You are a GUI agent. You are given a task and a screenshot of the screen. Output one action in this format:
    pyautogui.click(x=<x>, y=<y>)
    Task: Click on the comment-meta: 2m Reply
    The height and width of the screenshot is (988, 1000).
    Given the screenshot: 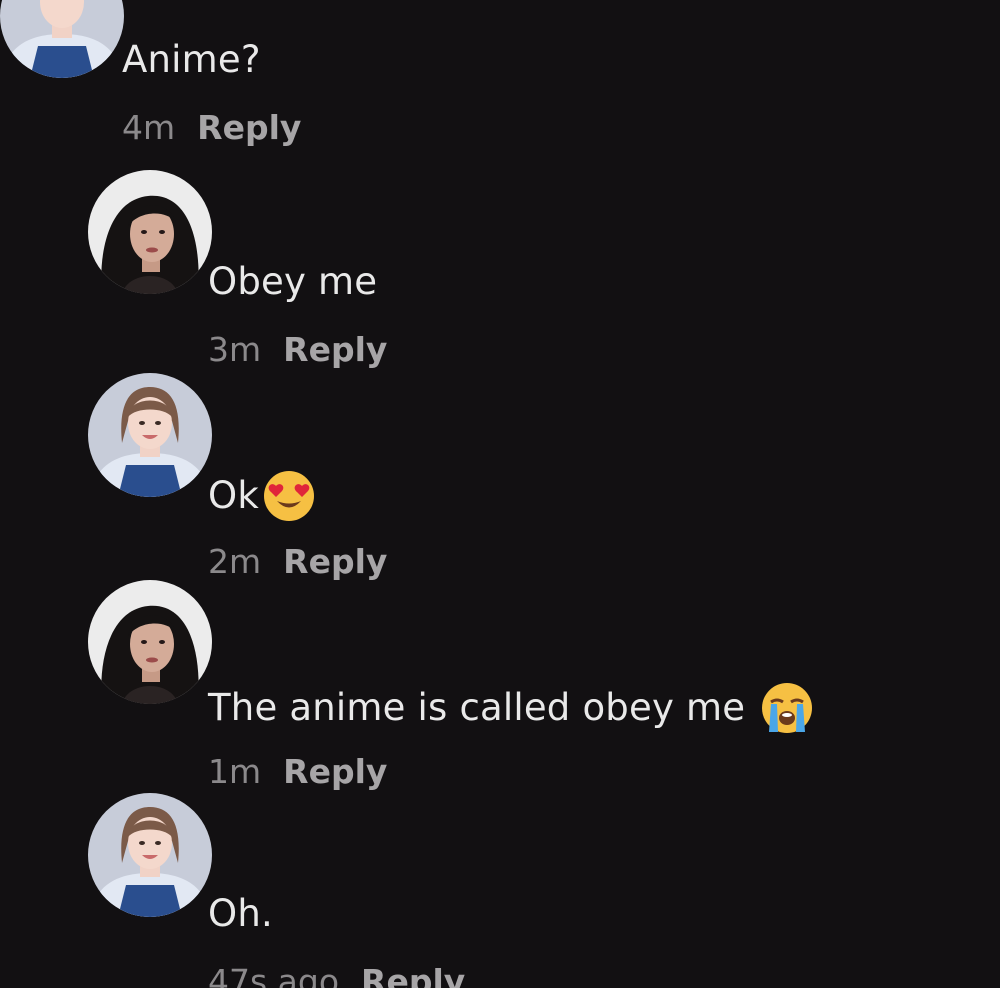 What is the action you would take?
    pyautogui.click(x=297, y=562)
    